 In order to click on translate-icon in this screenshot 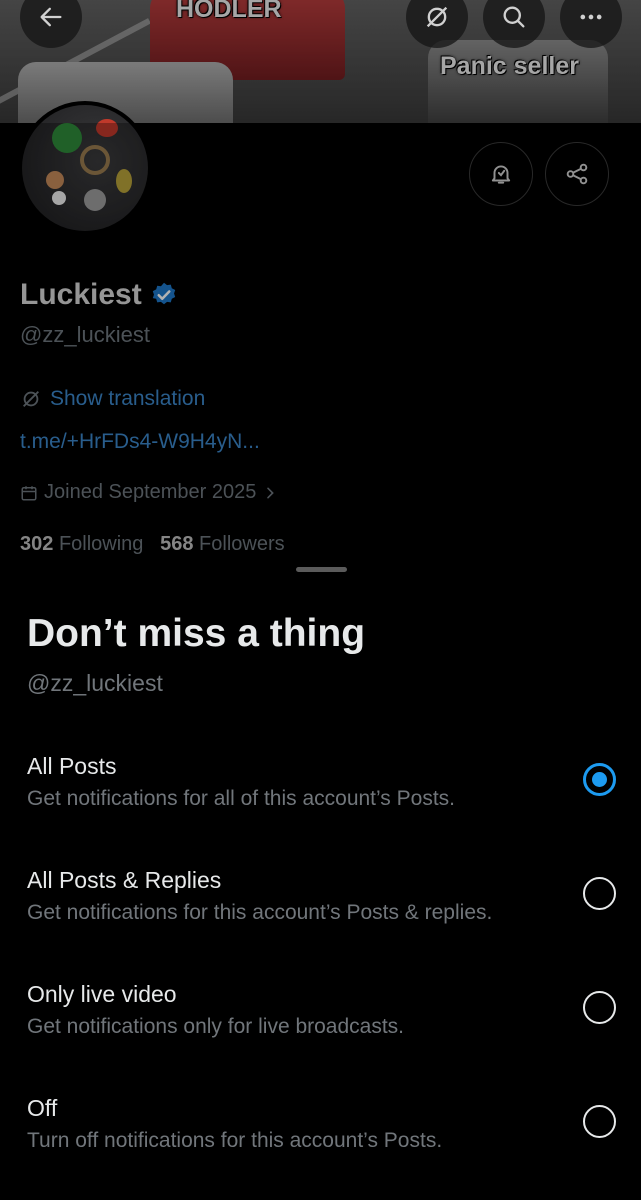, I will do `click(31, 399)`.